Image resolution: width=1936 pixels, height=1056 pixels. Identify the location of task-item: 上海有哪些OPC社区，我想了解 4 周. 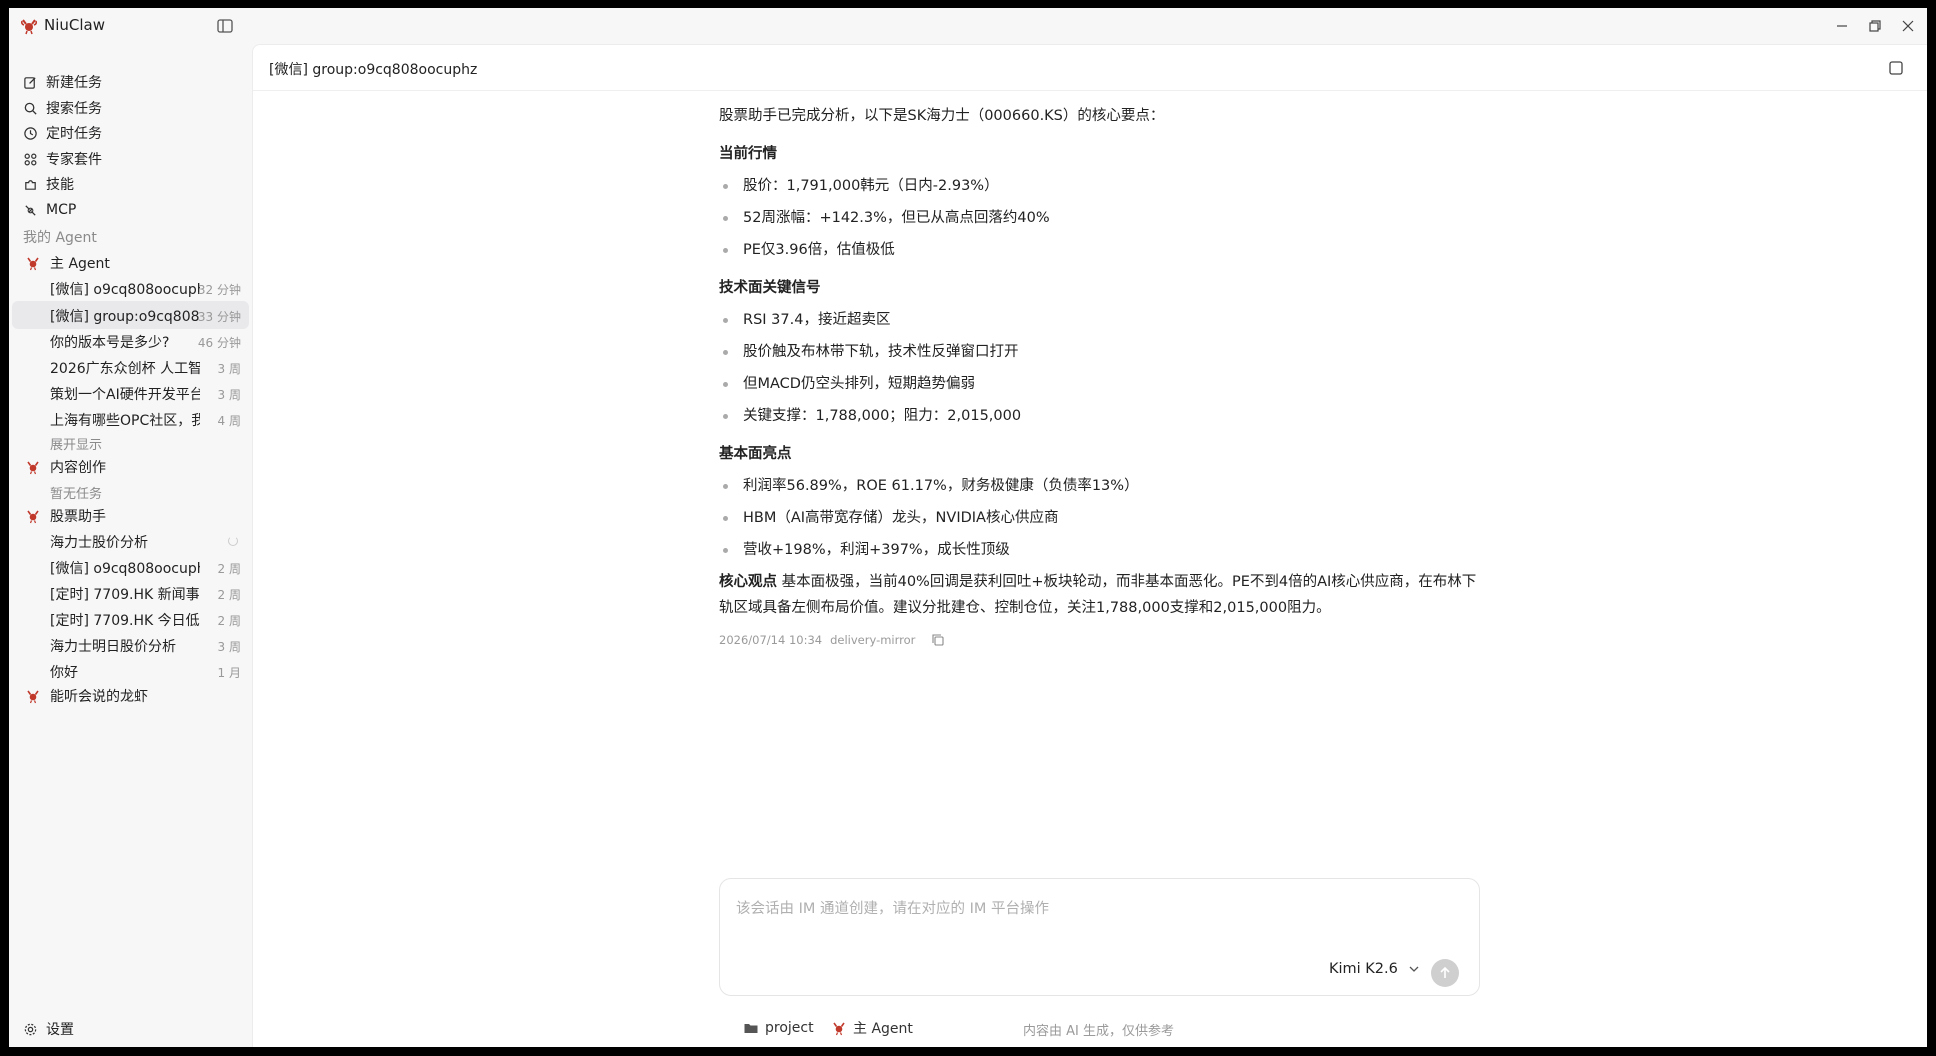
(130, 419).